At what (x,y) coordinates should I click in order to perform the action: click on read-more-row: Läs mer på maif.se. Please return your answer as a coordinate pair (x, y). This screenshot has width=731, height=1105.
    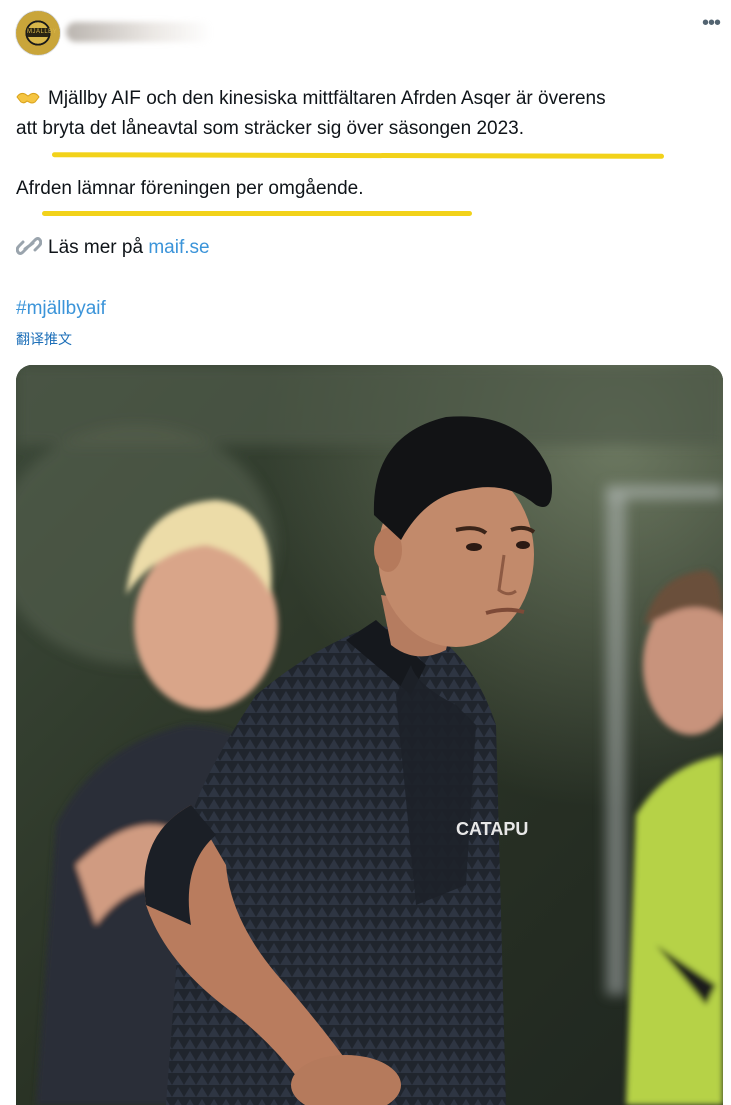
    Looking at the image, I should click on (113, 248).